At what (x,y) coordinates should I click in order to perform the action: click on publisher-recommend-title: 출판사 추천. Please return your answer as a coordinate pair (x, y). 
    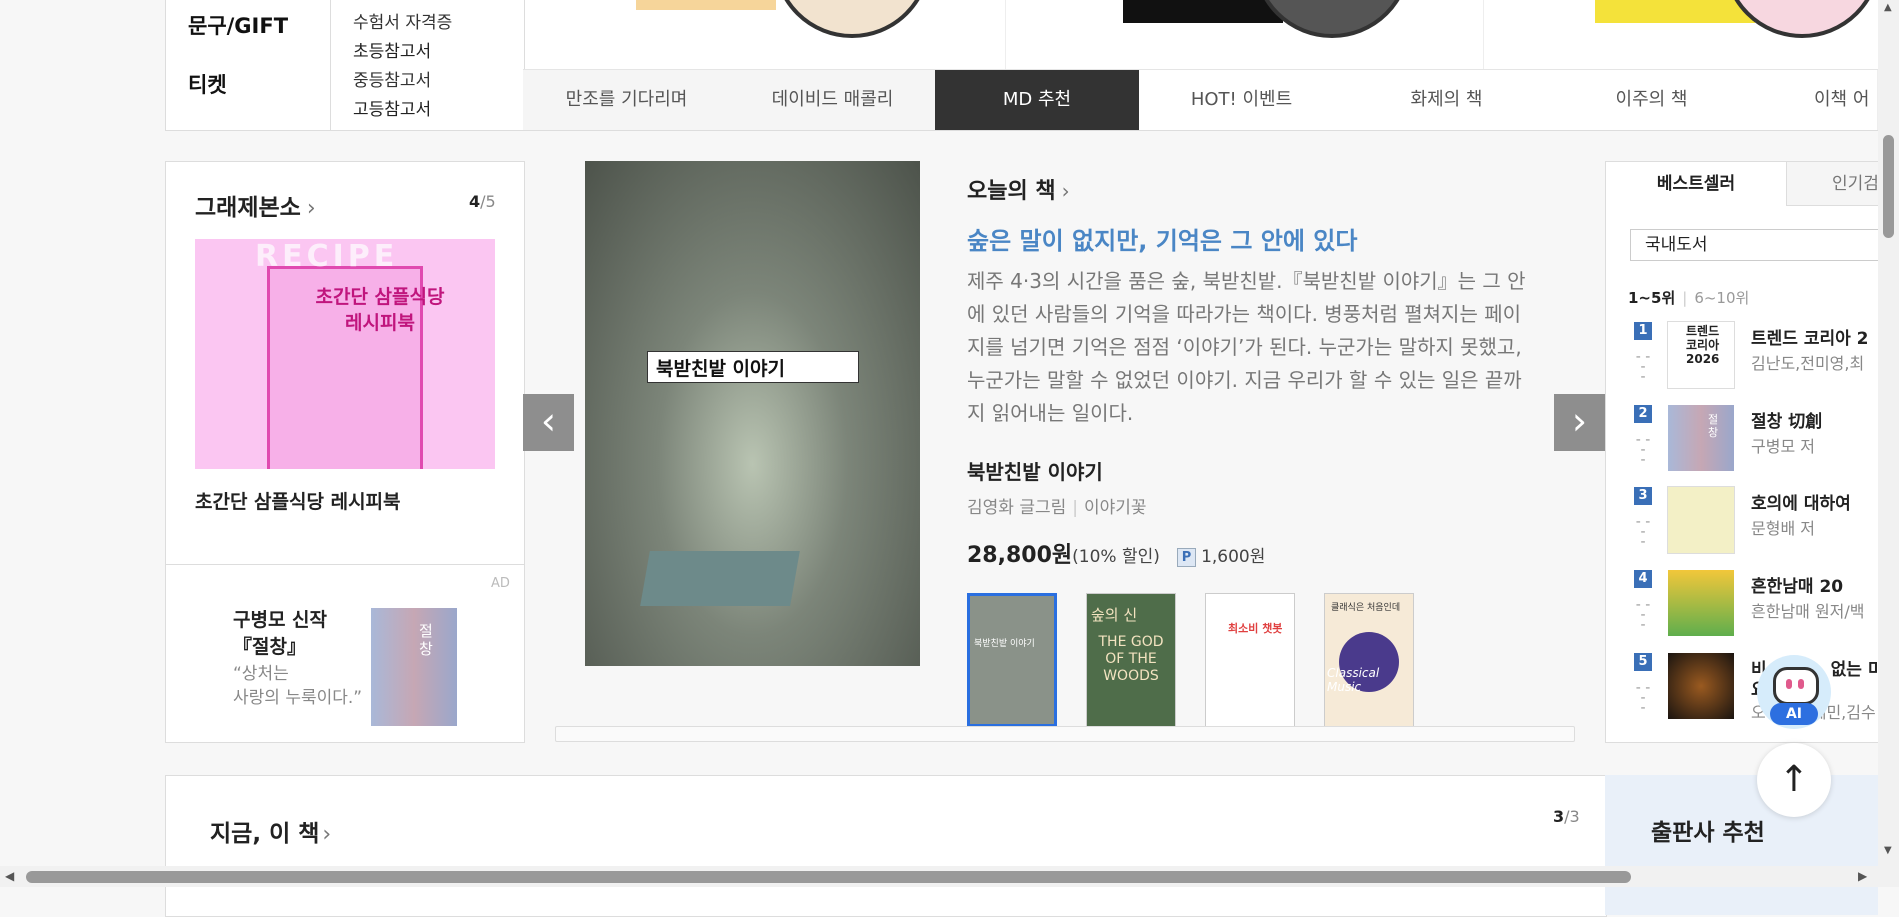
    Looking at the image, I should click on (1708, 830).